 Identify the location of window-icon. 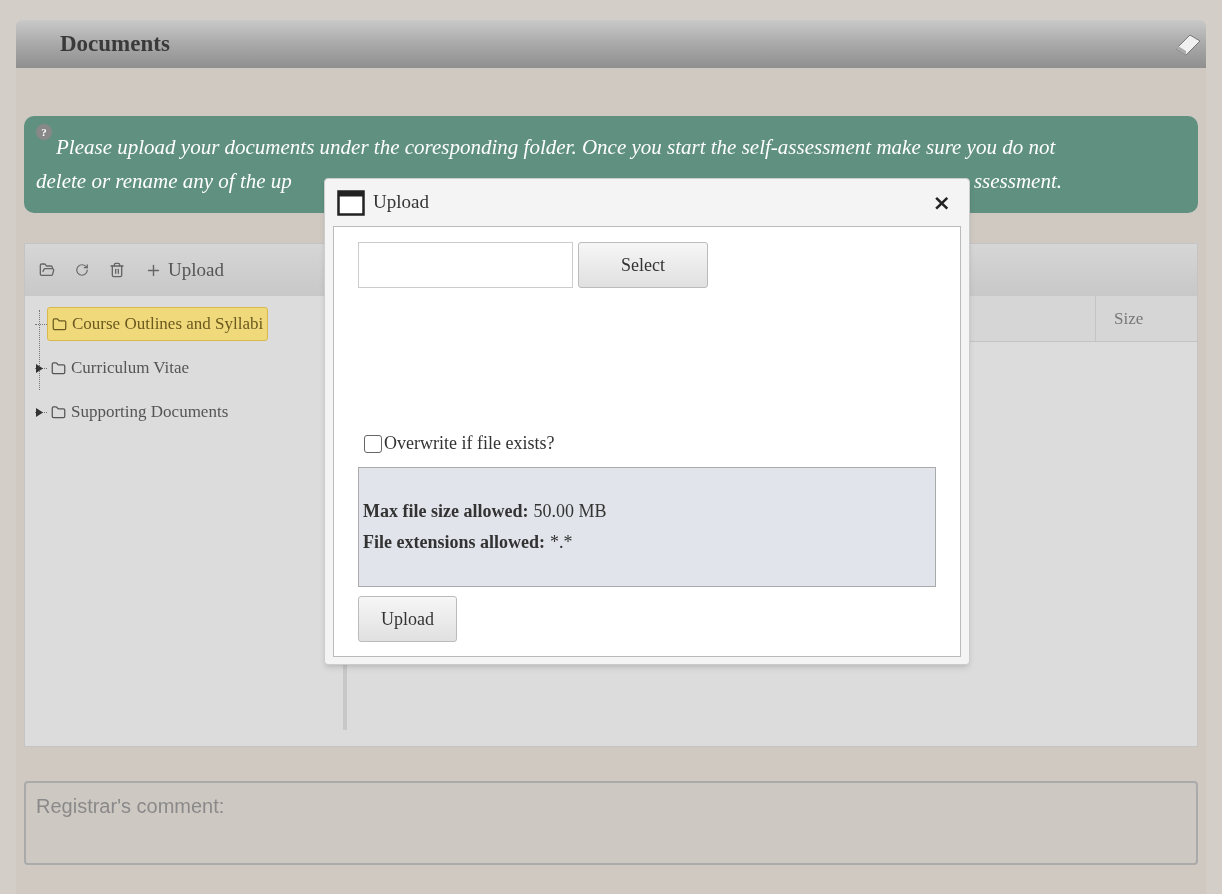
(351, 202).